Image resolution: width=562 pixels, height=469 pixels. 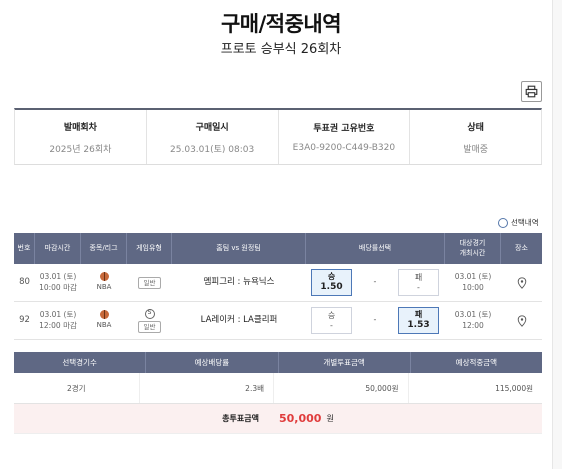 I want to click on summary-header-odds: 예상배당률, so click(x=212, y=362).